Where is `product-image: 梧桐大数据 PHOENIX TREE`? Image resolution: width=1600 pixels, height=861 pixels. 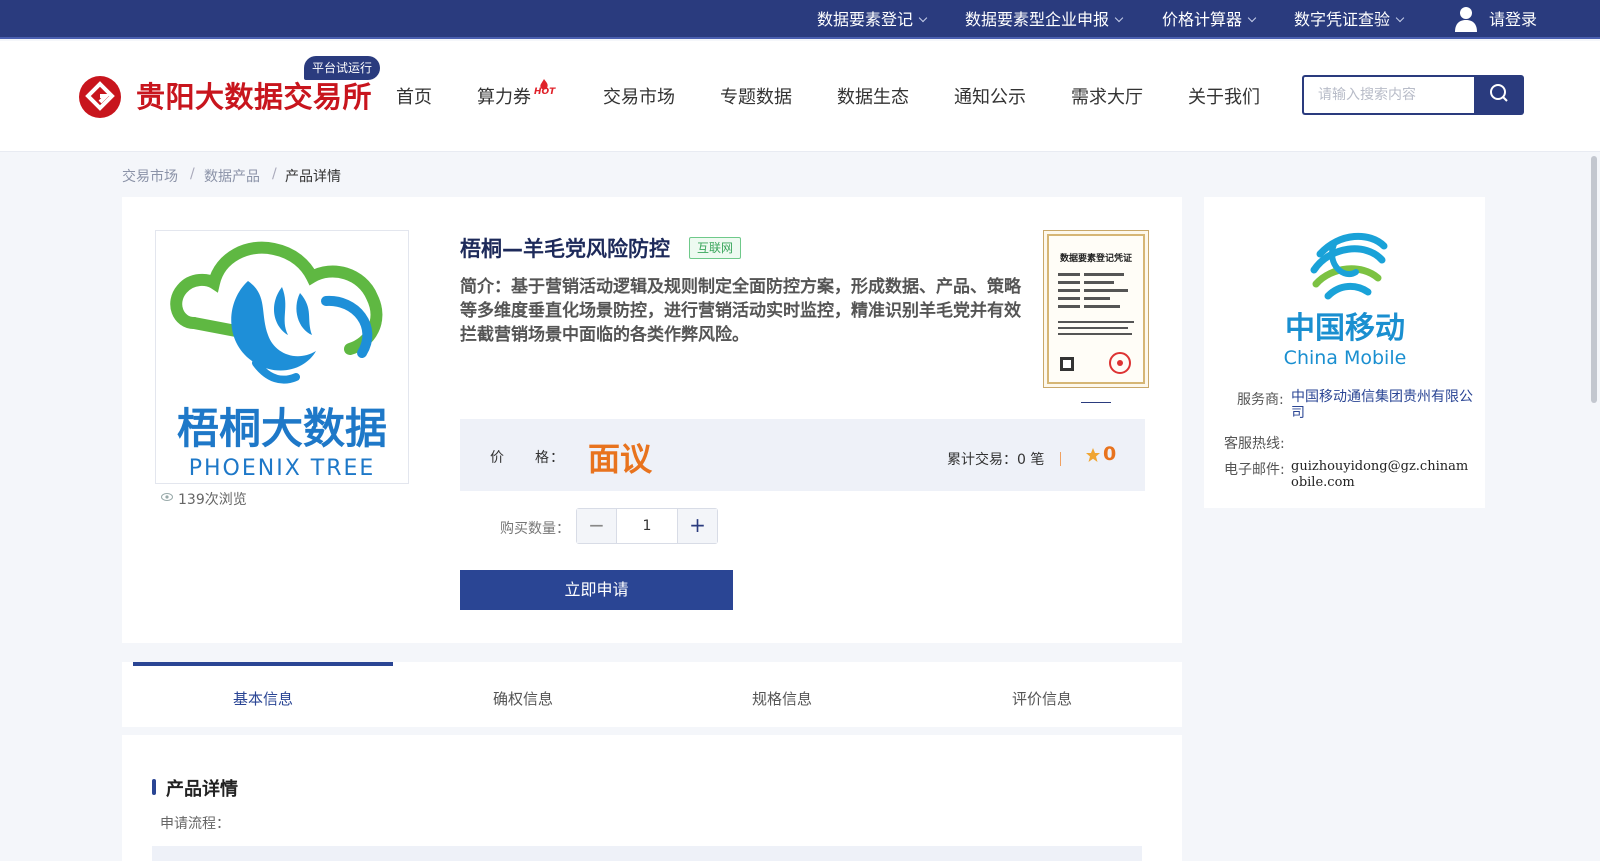
product-image: 梧桐大数据 PHOENIX TREE is located at coordinates (282, 357).